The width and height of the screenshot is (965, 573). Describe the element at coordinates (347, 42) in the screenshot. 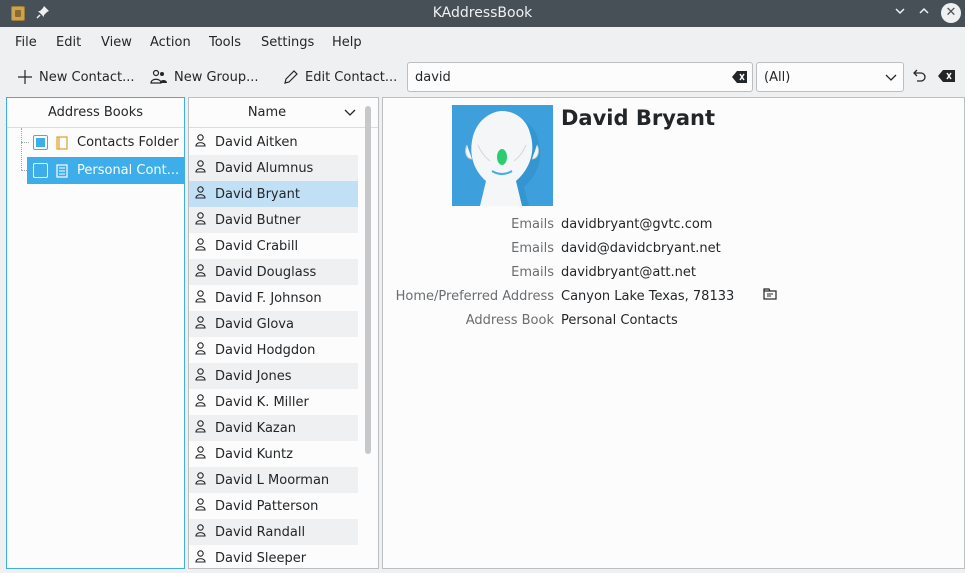

I see `menu-help: Help` at that location.